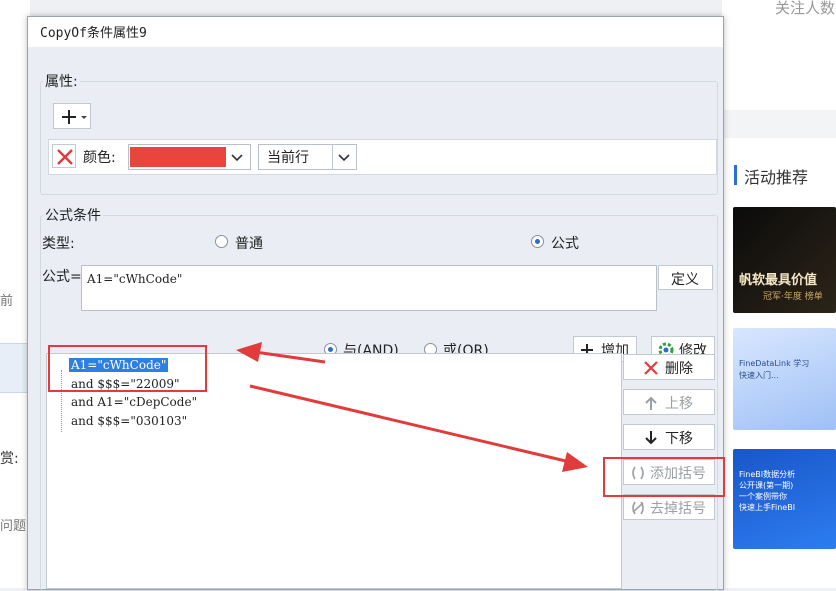 The width and height of the screenshot is (836, 591). Describe the element at coordinates (288, 158) in the screenshot. I see `scope-select-value: 当前行` at that location.